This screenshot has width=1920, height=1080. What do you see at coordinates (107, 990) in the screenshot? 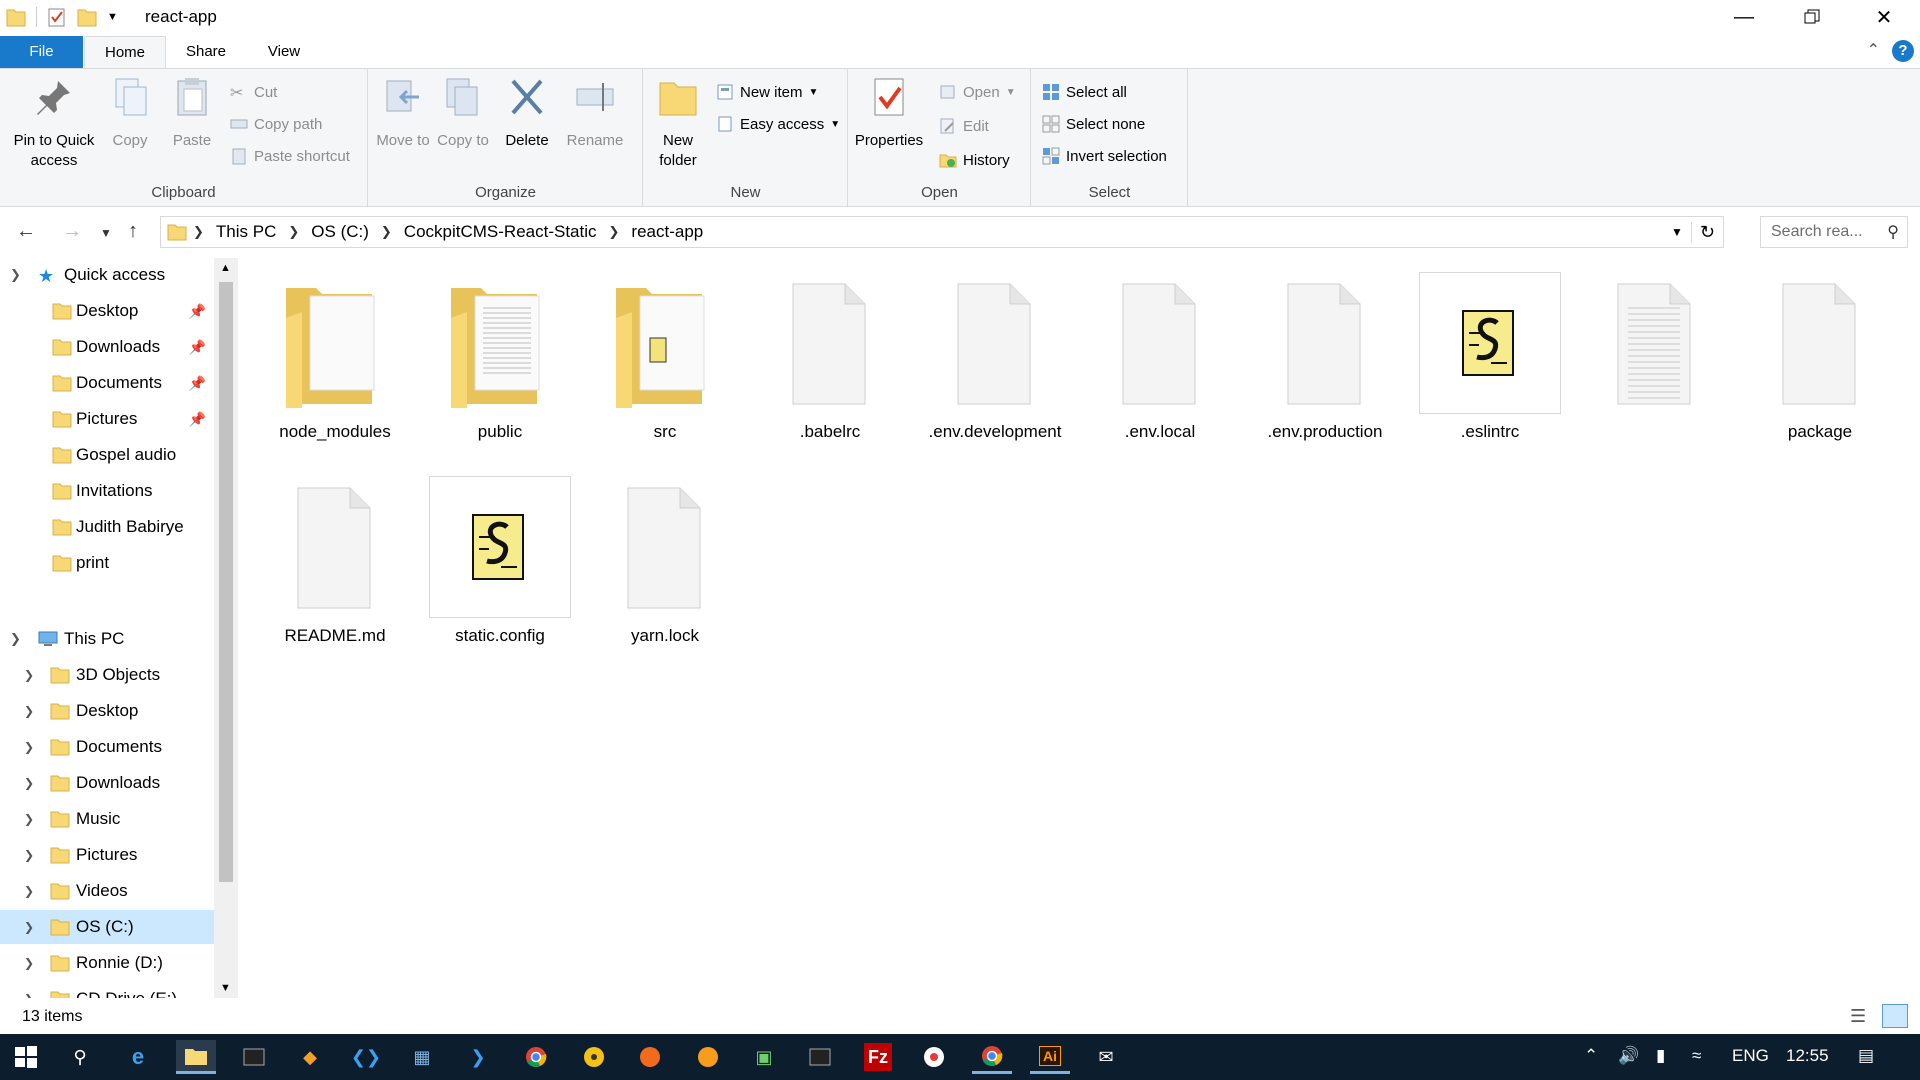
I see `nav-pc-item: ❯ CD Drive (E:)` at bounding box center [107, 990].